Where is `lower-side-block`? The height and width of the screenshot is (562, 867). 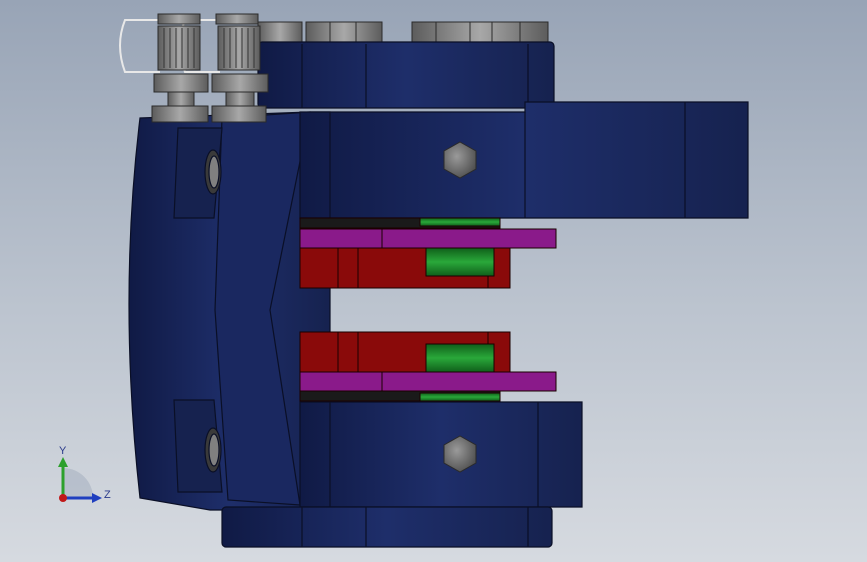
lower-side-block is located at coordinates (198, 446).